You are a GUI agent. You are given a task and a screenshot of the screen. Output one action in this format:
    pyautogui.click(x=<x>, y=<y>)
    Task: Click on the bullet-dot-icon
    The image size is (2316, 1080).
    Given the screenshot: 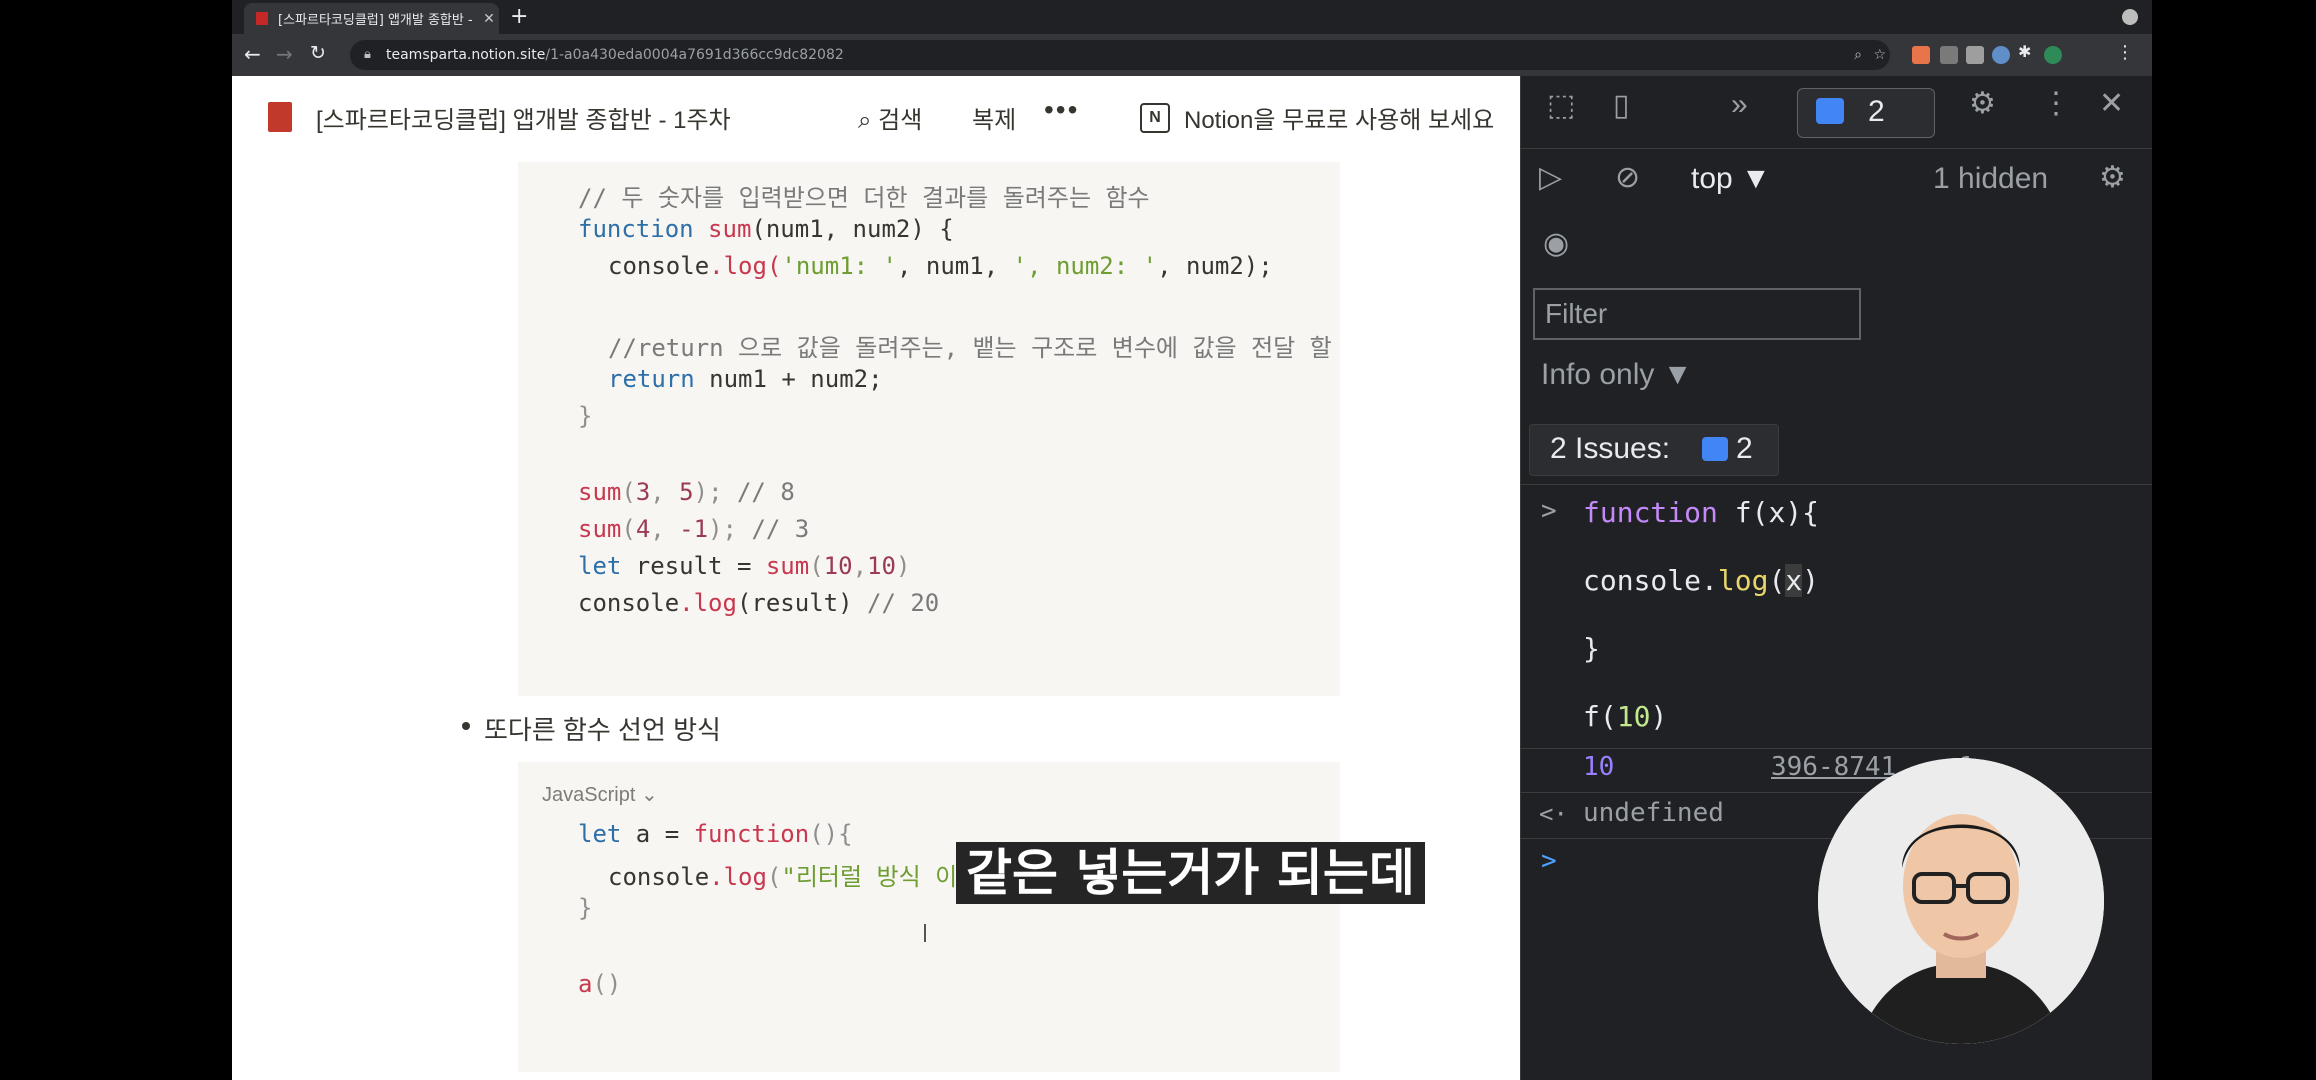 What is the action you would take?
    pyautogui.click(x=466, y=726)
    